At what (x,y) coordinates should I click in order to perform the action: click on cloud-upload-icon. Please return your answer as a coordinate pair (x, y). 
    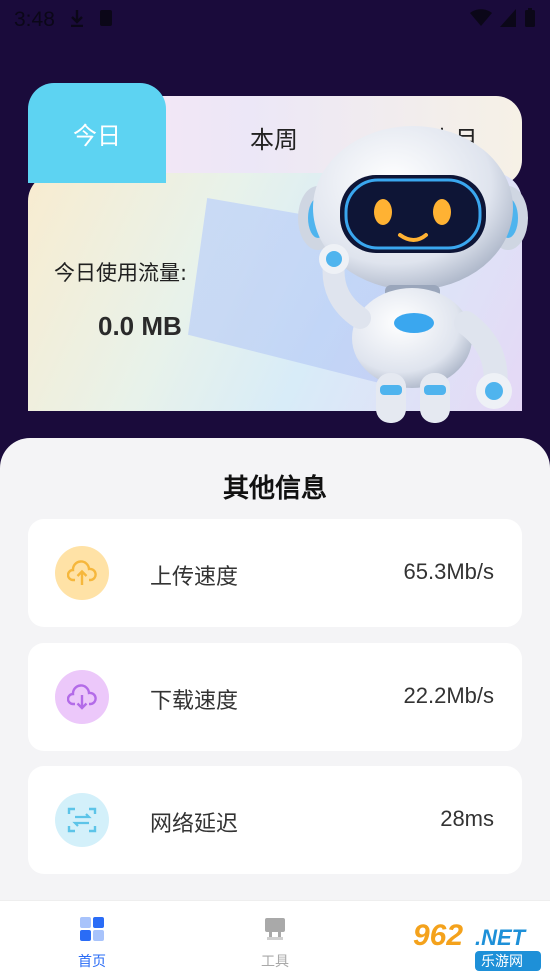
    Looking at the image, I should click on (82, 573).